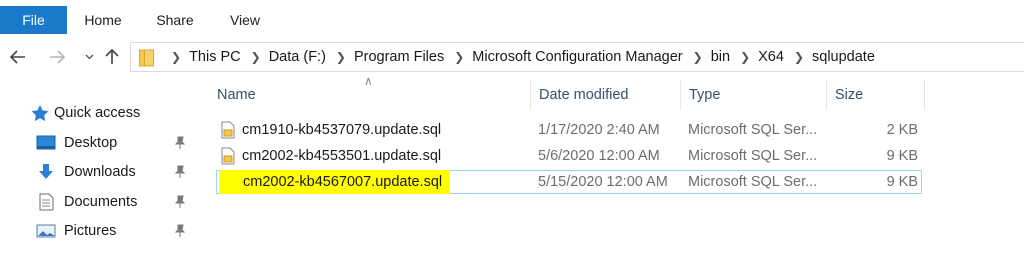 The height and width of the screenshot is (256, 1024). Describe the element at coordinates (843, 57) in the screenshot. I see `breadcrumb-sqlupdate: sqlupdate` at that location.